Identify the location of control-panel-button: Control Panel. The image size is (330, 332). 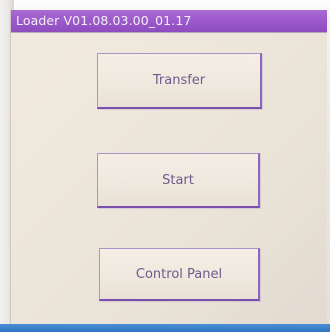
(179, 274).